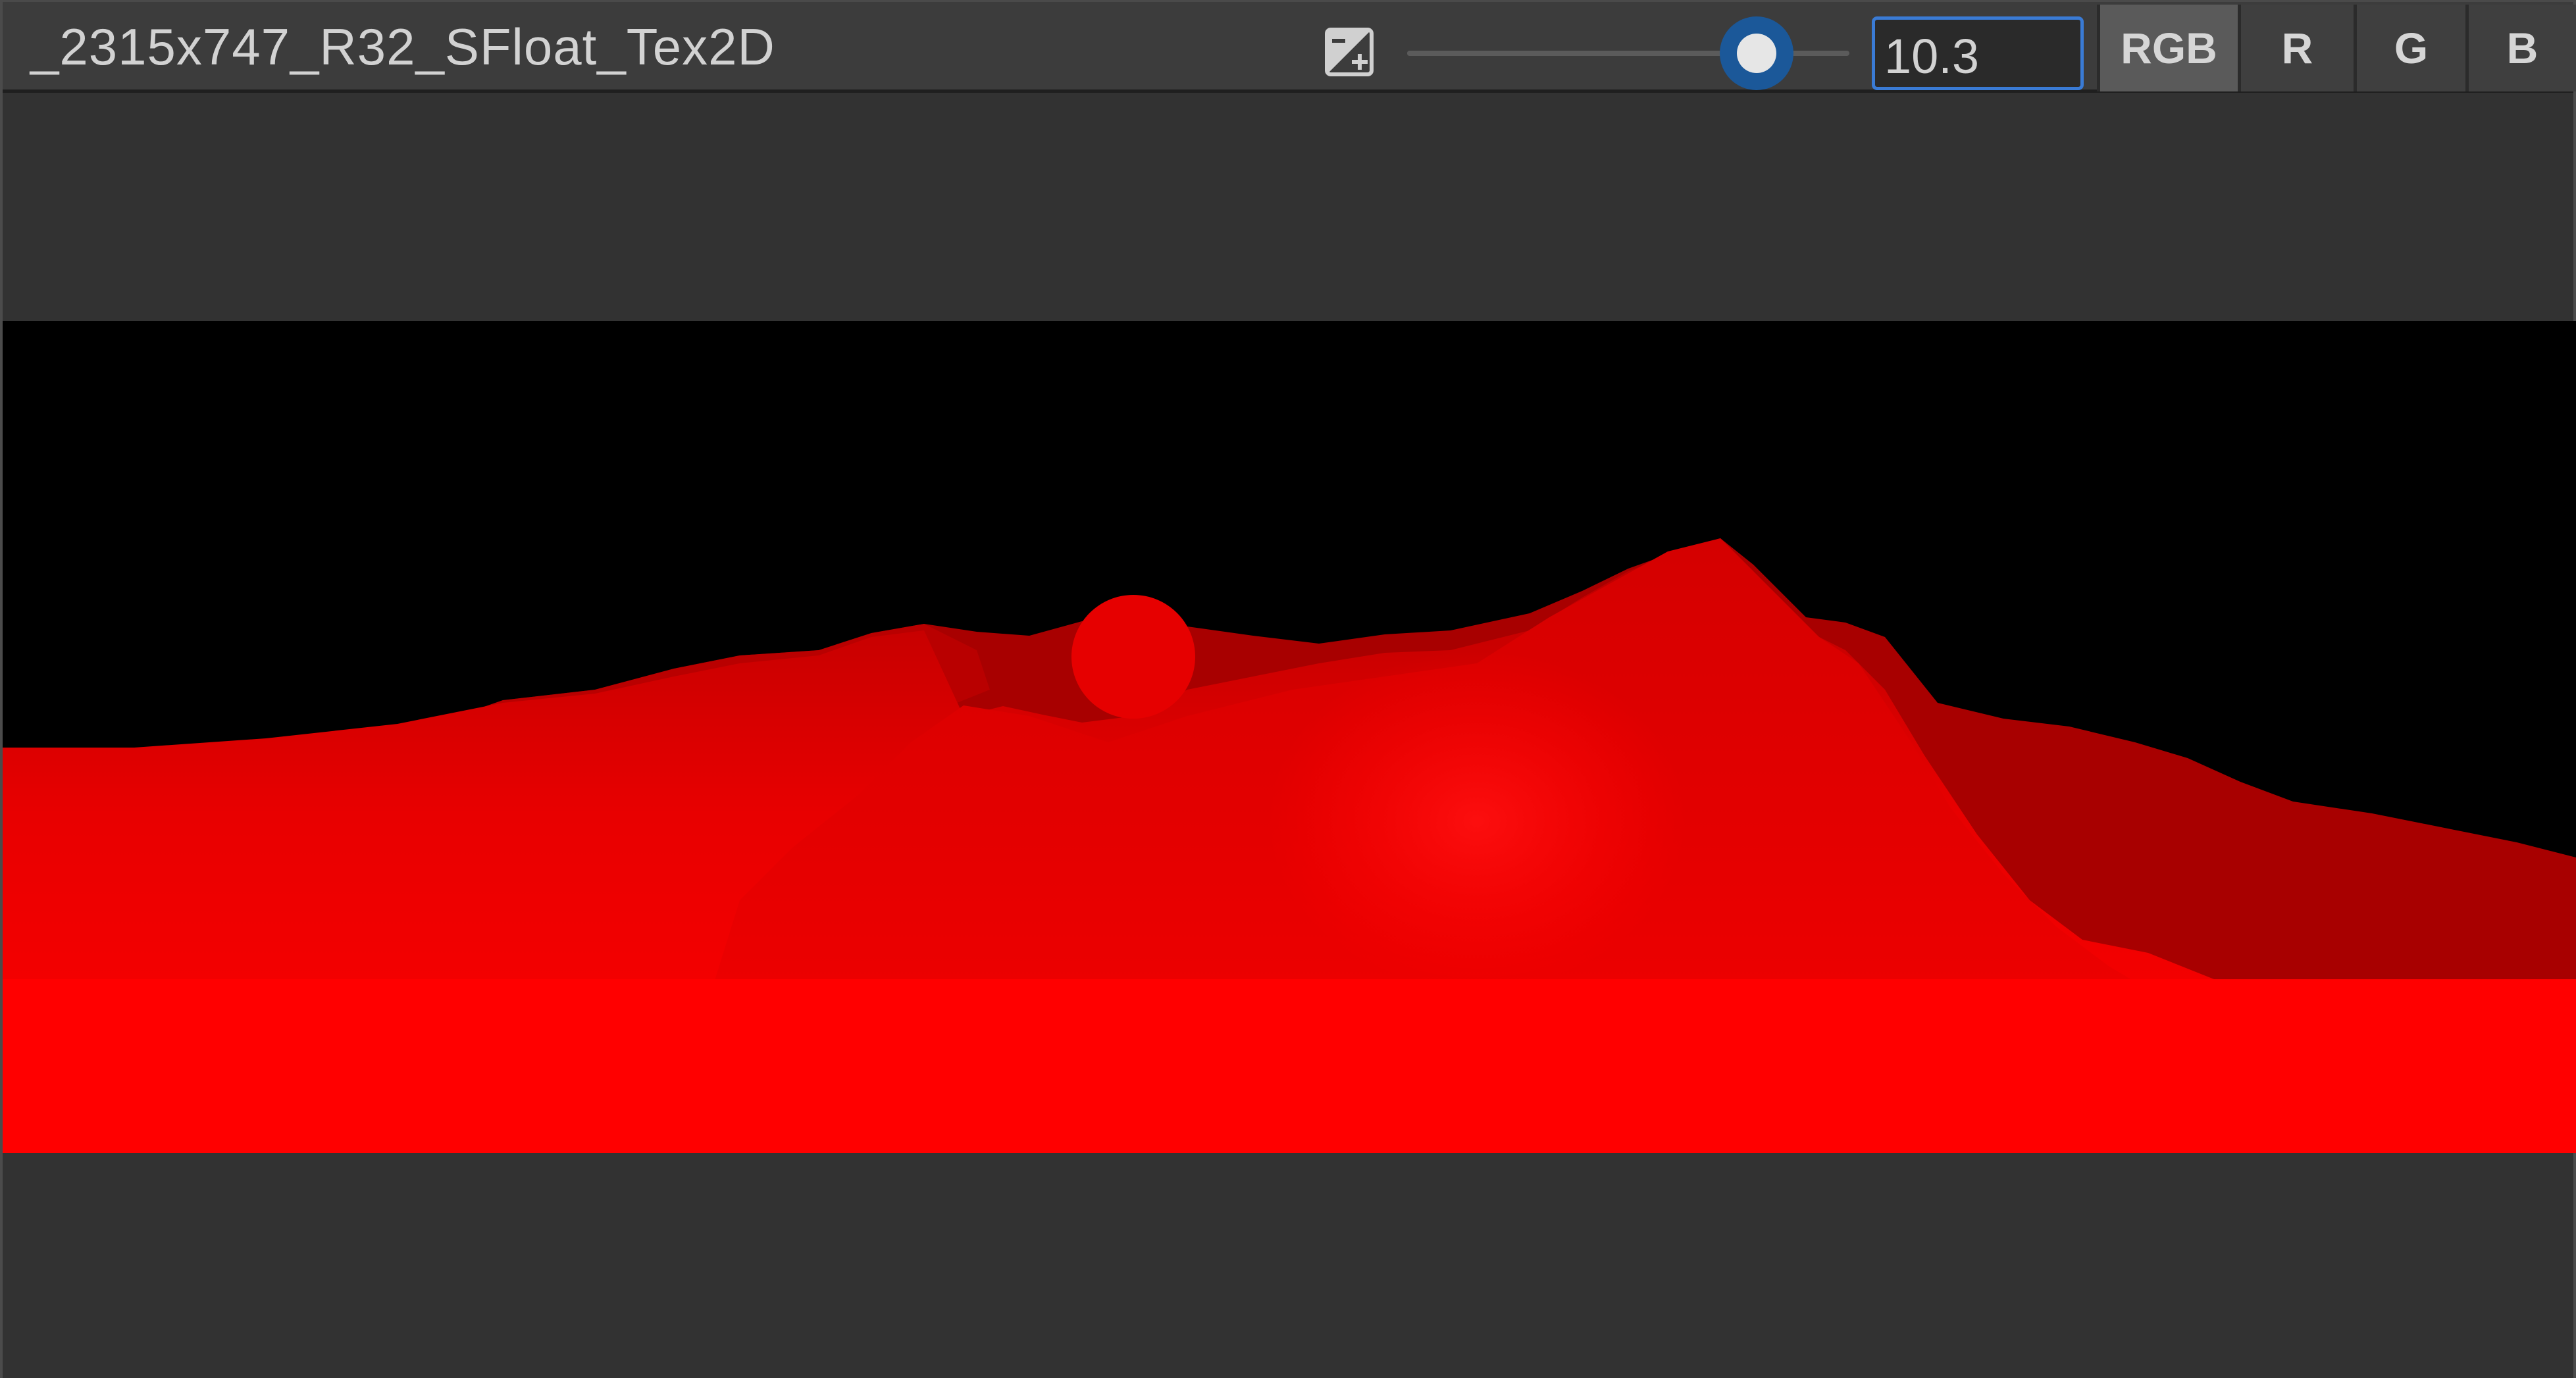 The width and height of the screenshot is (2576, 1378). What do you see at coordinates (402, 47) in the screenshot?
I see `texture-title: _2315x747_R32_SFloat_Tex2D` at bounding box center [402, 47].